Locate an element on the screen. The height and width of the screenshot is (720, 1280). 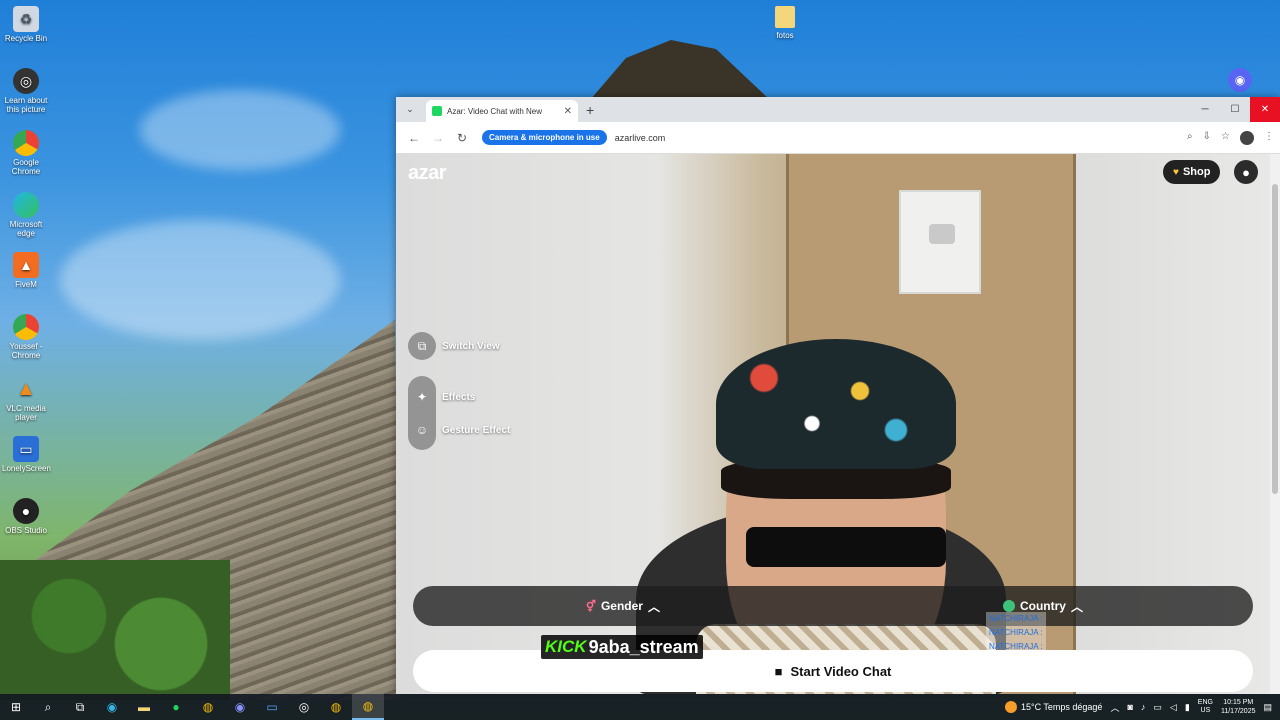
weather-sun-icon is located at coordinates (1010, 707).